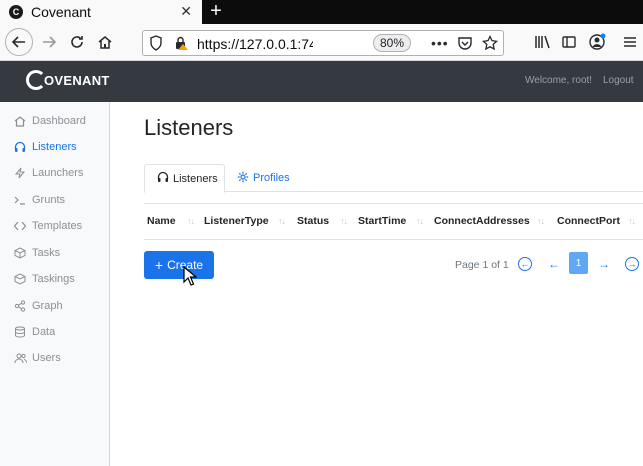  What do you see at coordinates (57, 226) in the screenshot?
I see `sidebar-item-label: Templates` at bounding box center [57, 226].